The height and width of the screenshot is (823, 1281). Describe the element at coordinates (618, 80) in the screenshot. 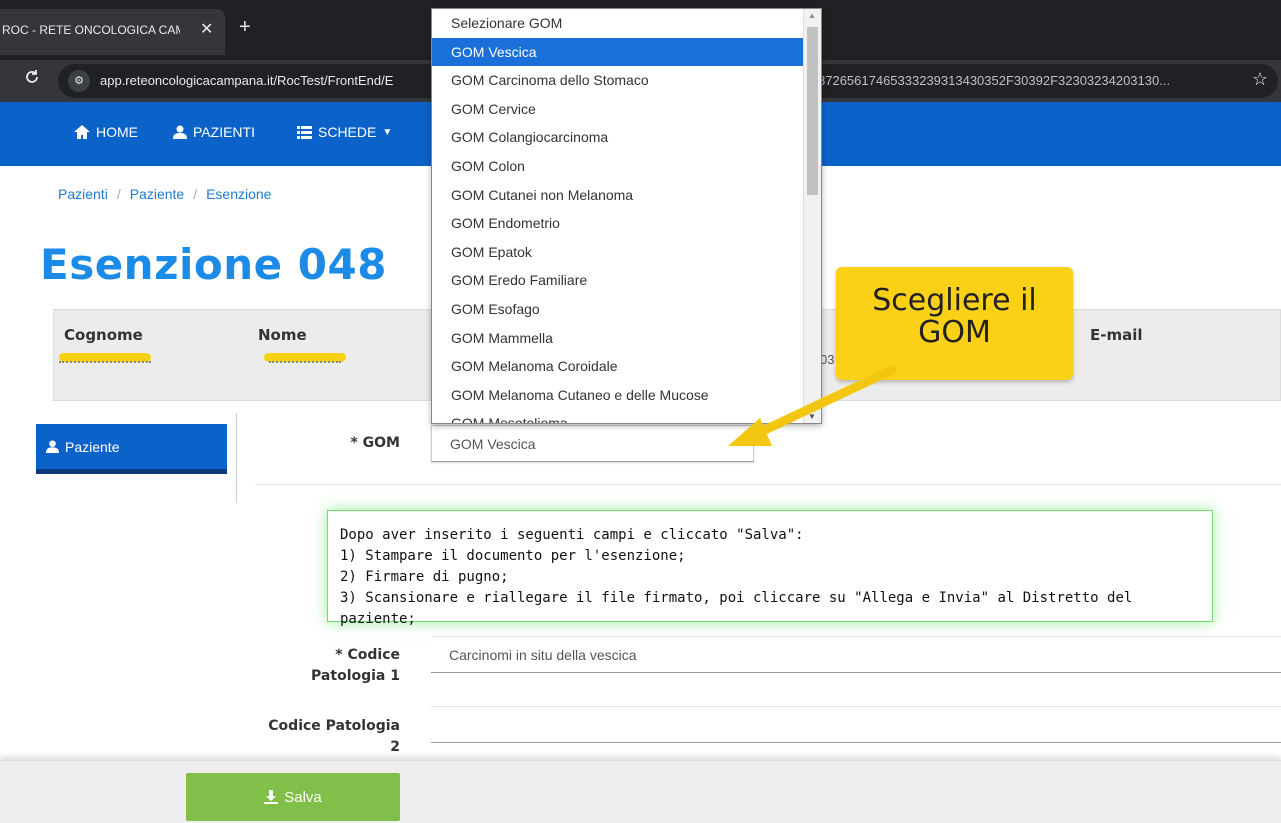

I see `gom-option: GOM Carcinoma dello Stomaco` at that location.